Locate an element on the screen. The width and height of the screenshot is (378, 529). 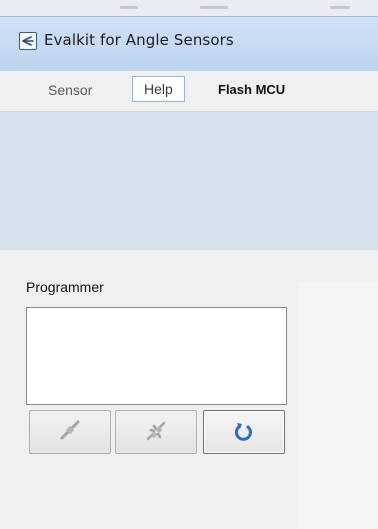
programmer-listbox is located at coordinates (156, 356).